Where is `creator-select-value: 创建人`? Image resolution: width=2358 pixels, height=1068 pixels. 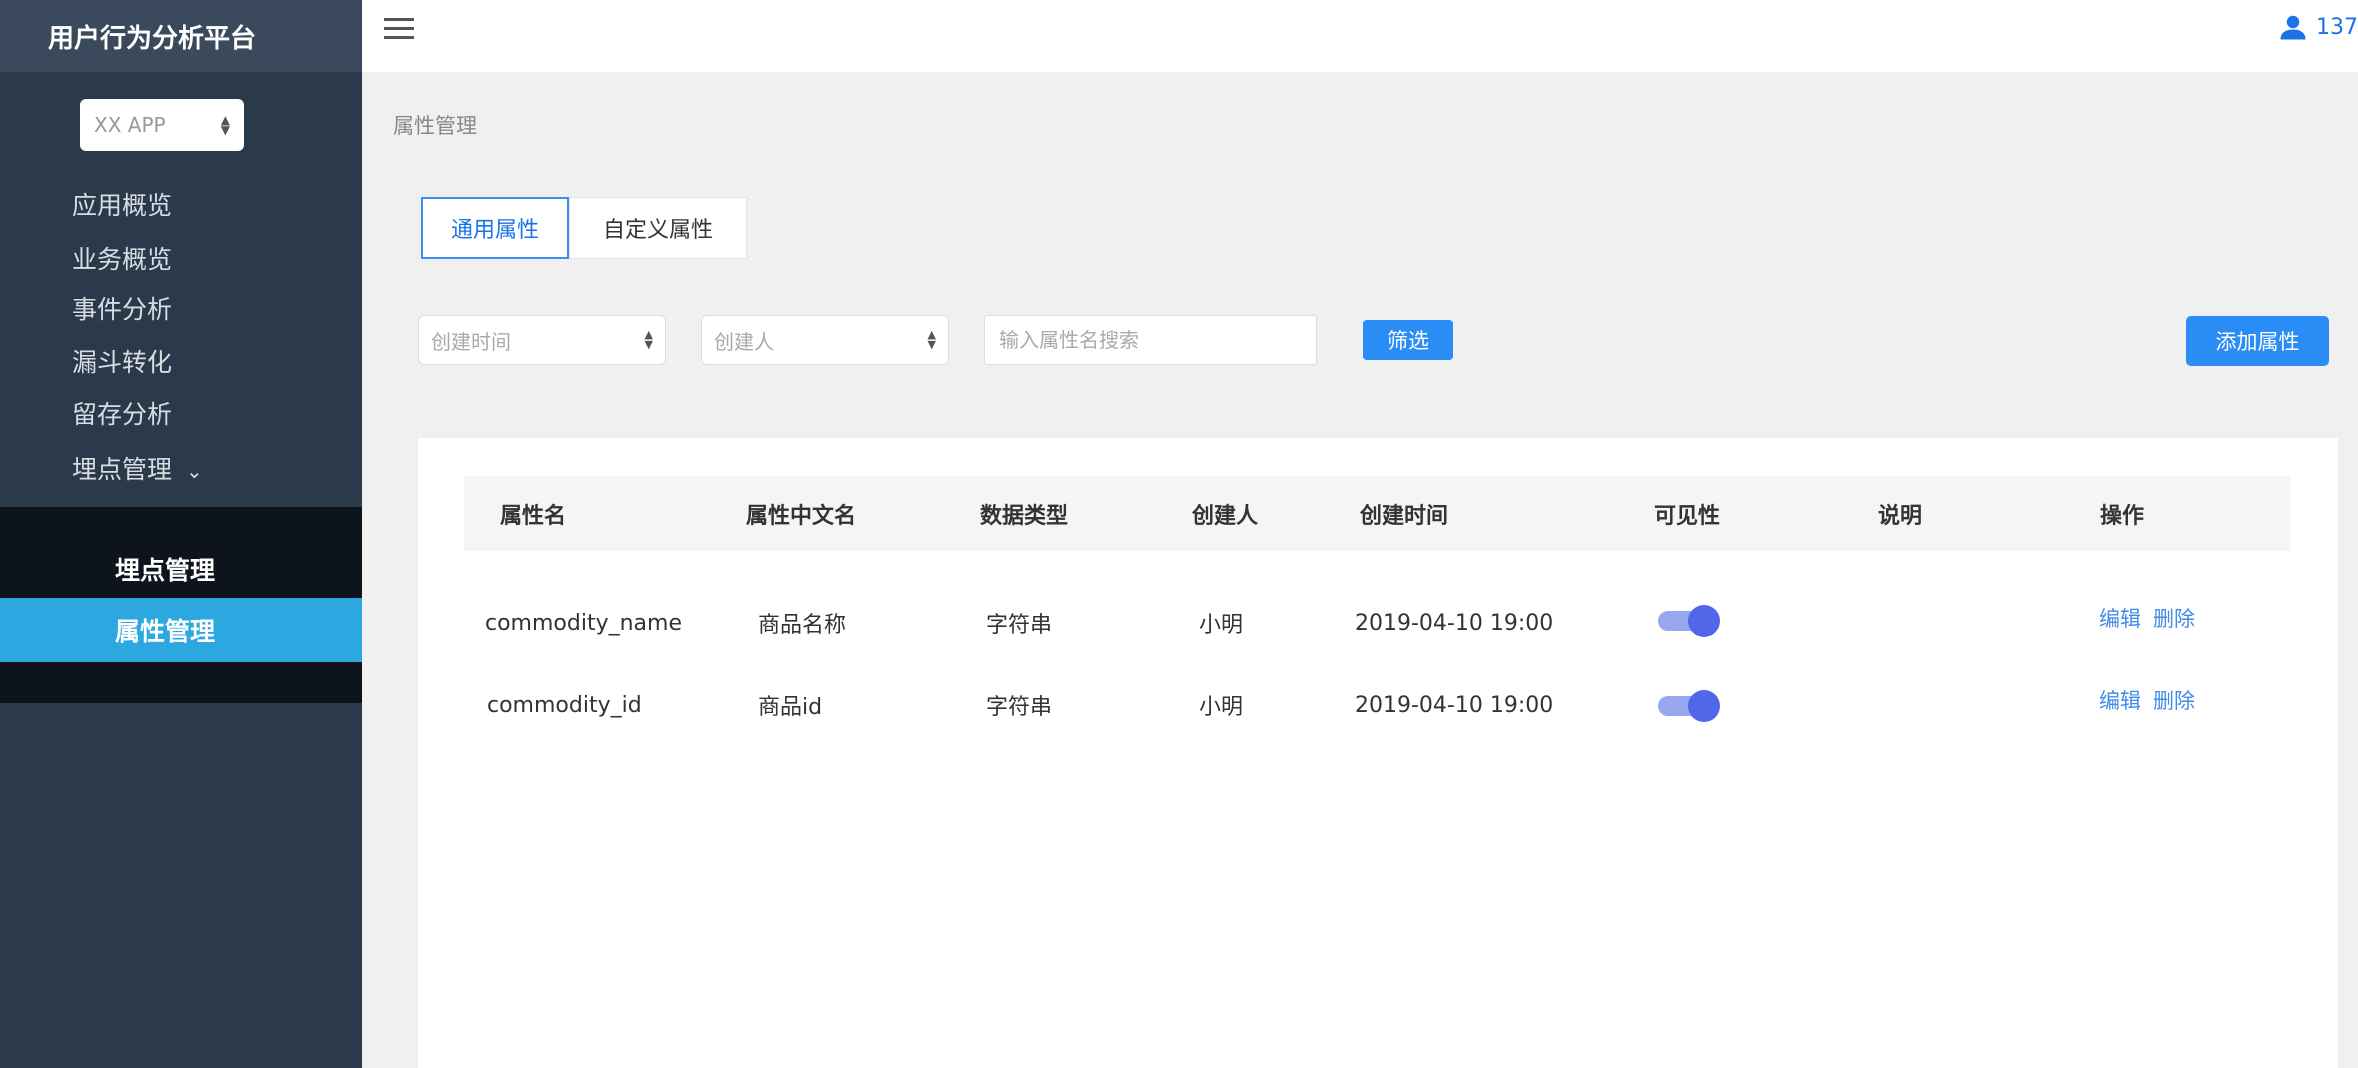
creator-select-value: 创建人 is located at coordinates (744, 341).